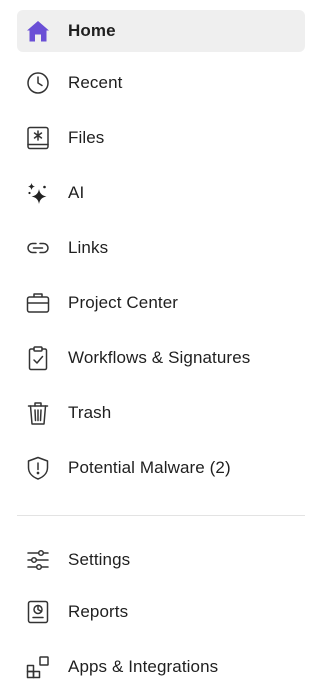 This screenshot has width=328, height=698. Describe the element at coordinates (38, 303) in the screenshot. I see `briefcase-icon` at that location.